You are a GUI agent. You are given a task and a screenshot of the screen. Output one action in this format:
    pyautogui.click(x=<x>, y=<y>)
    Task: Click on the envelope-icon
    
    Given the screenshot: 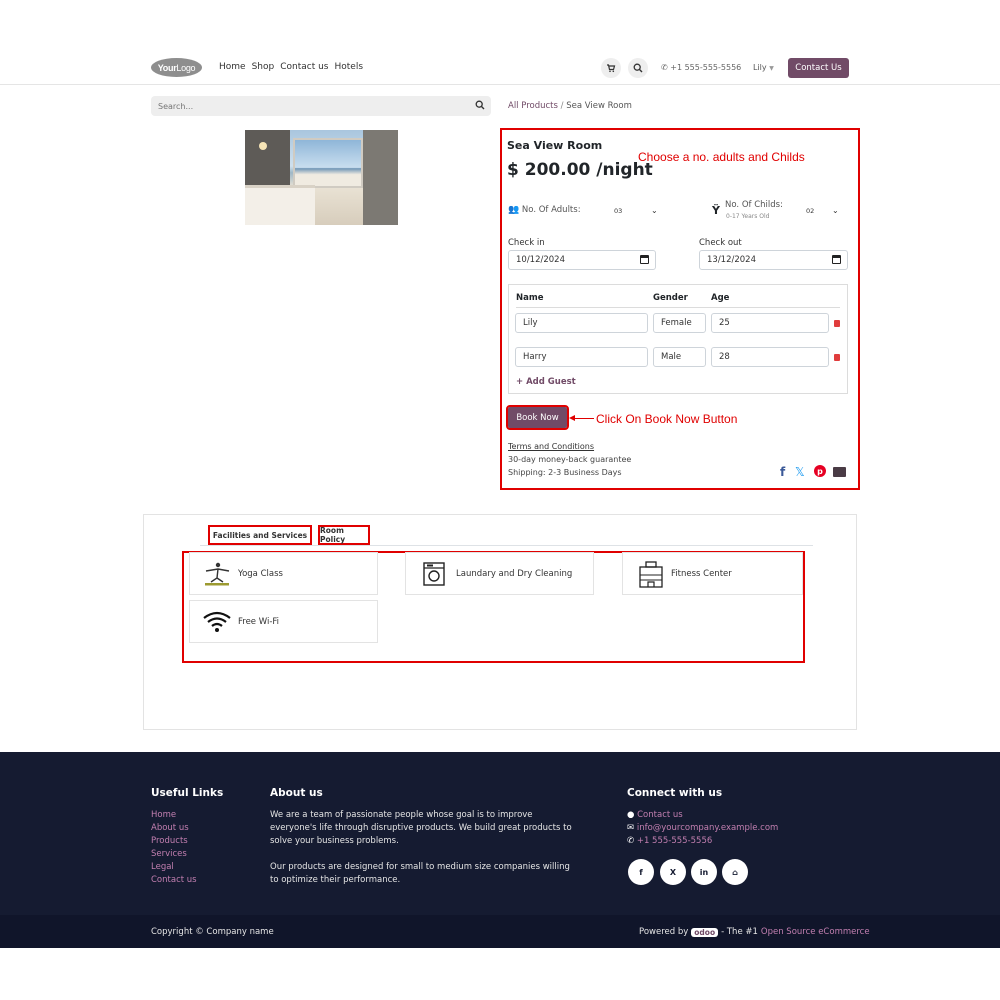 What is the action you would take?
    pyautogui.click(x=839, y=472)
    